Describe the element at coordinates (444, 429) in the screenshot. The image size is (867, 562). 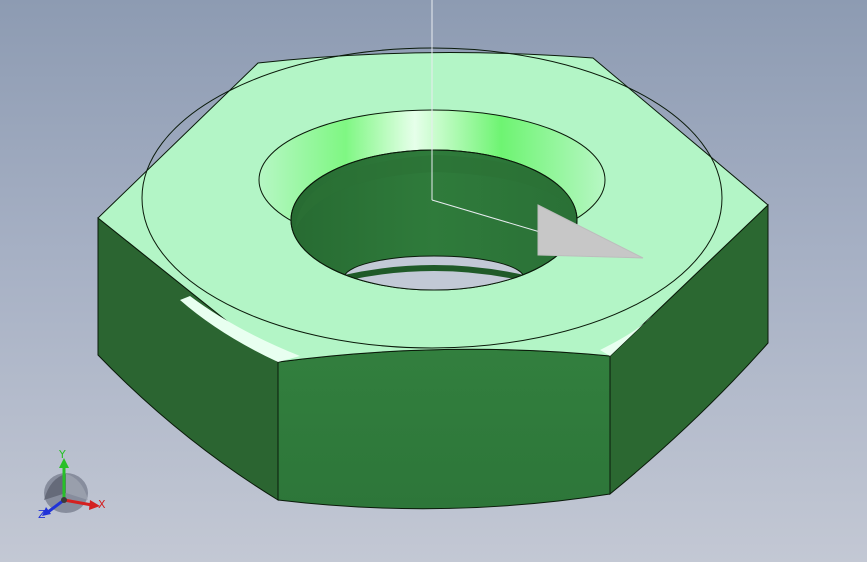
I see `nut-front-face` at that location.